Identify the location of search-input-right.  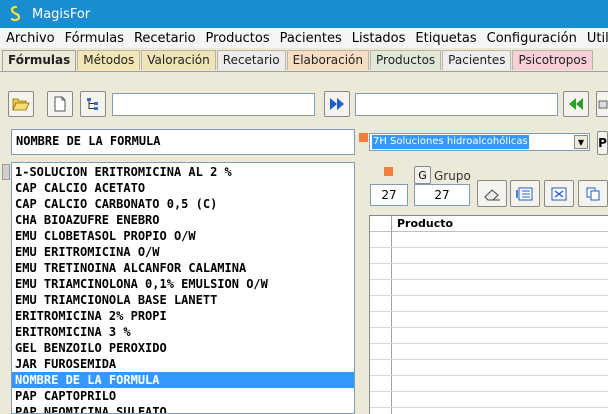
(456, 104).